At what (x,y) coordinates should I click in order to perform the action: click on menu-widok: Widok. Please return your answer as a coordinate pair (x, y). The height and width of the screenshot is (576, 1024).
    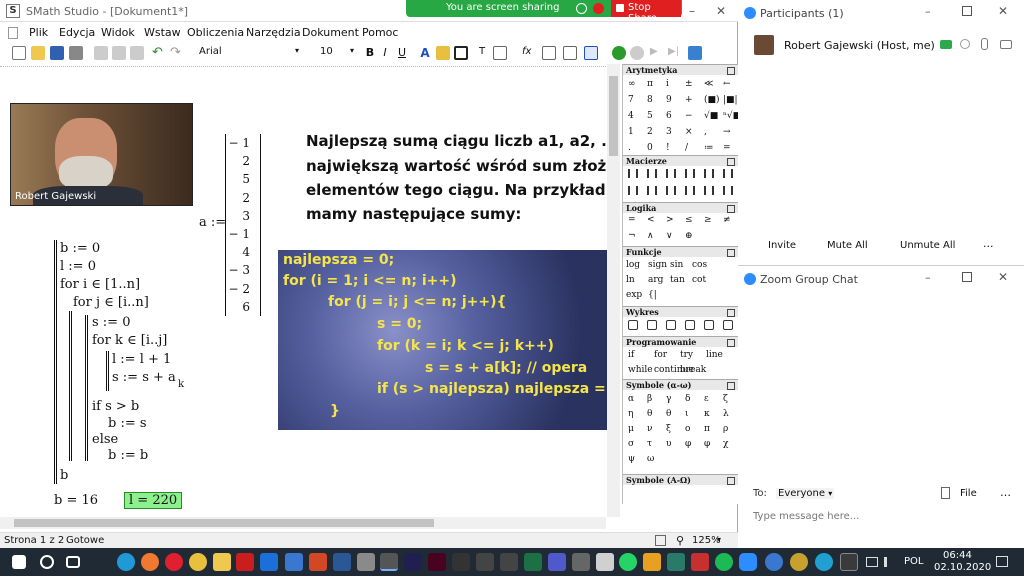
    Looking at the image, I should click on (118, 32).